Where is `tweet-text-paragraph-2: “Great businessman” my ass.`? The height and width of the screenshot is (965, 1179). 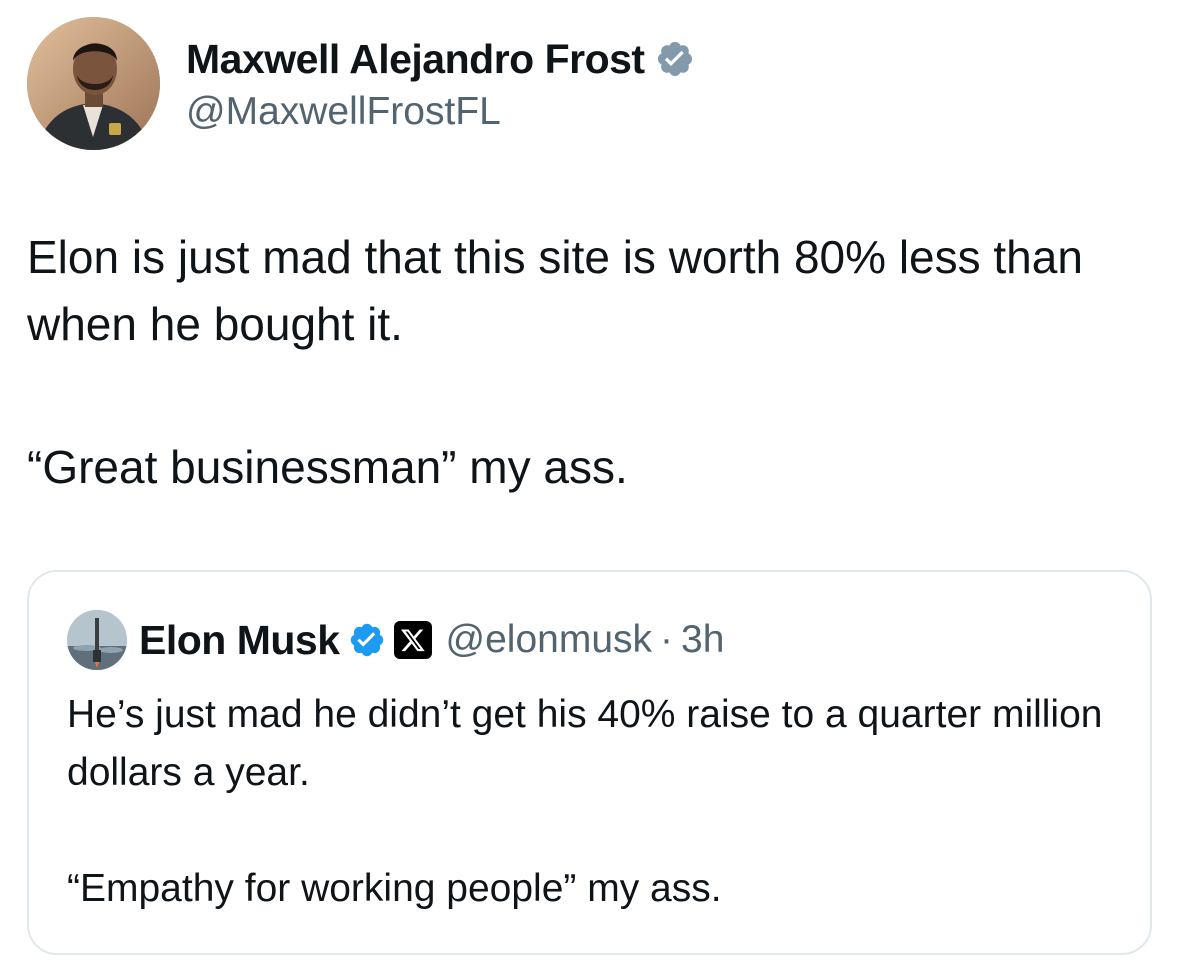 tweet-text-paragraph-2: “Great businessman” my ass. is located at coordinates (327, 467).